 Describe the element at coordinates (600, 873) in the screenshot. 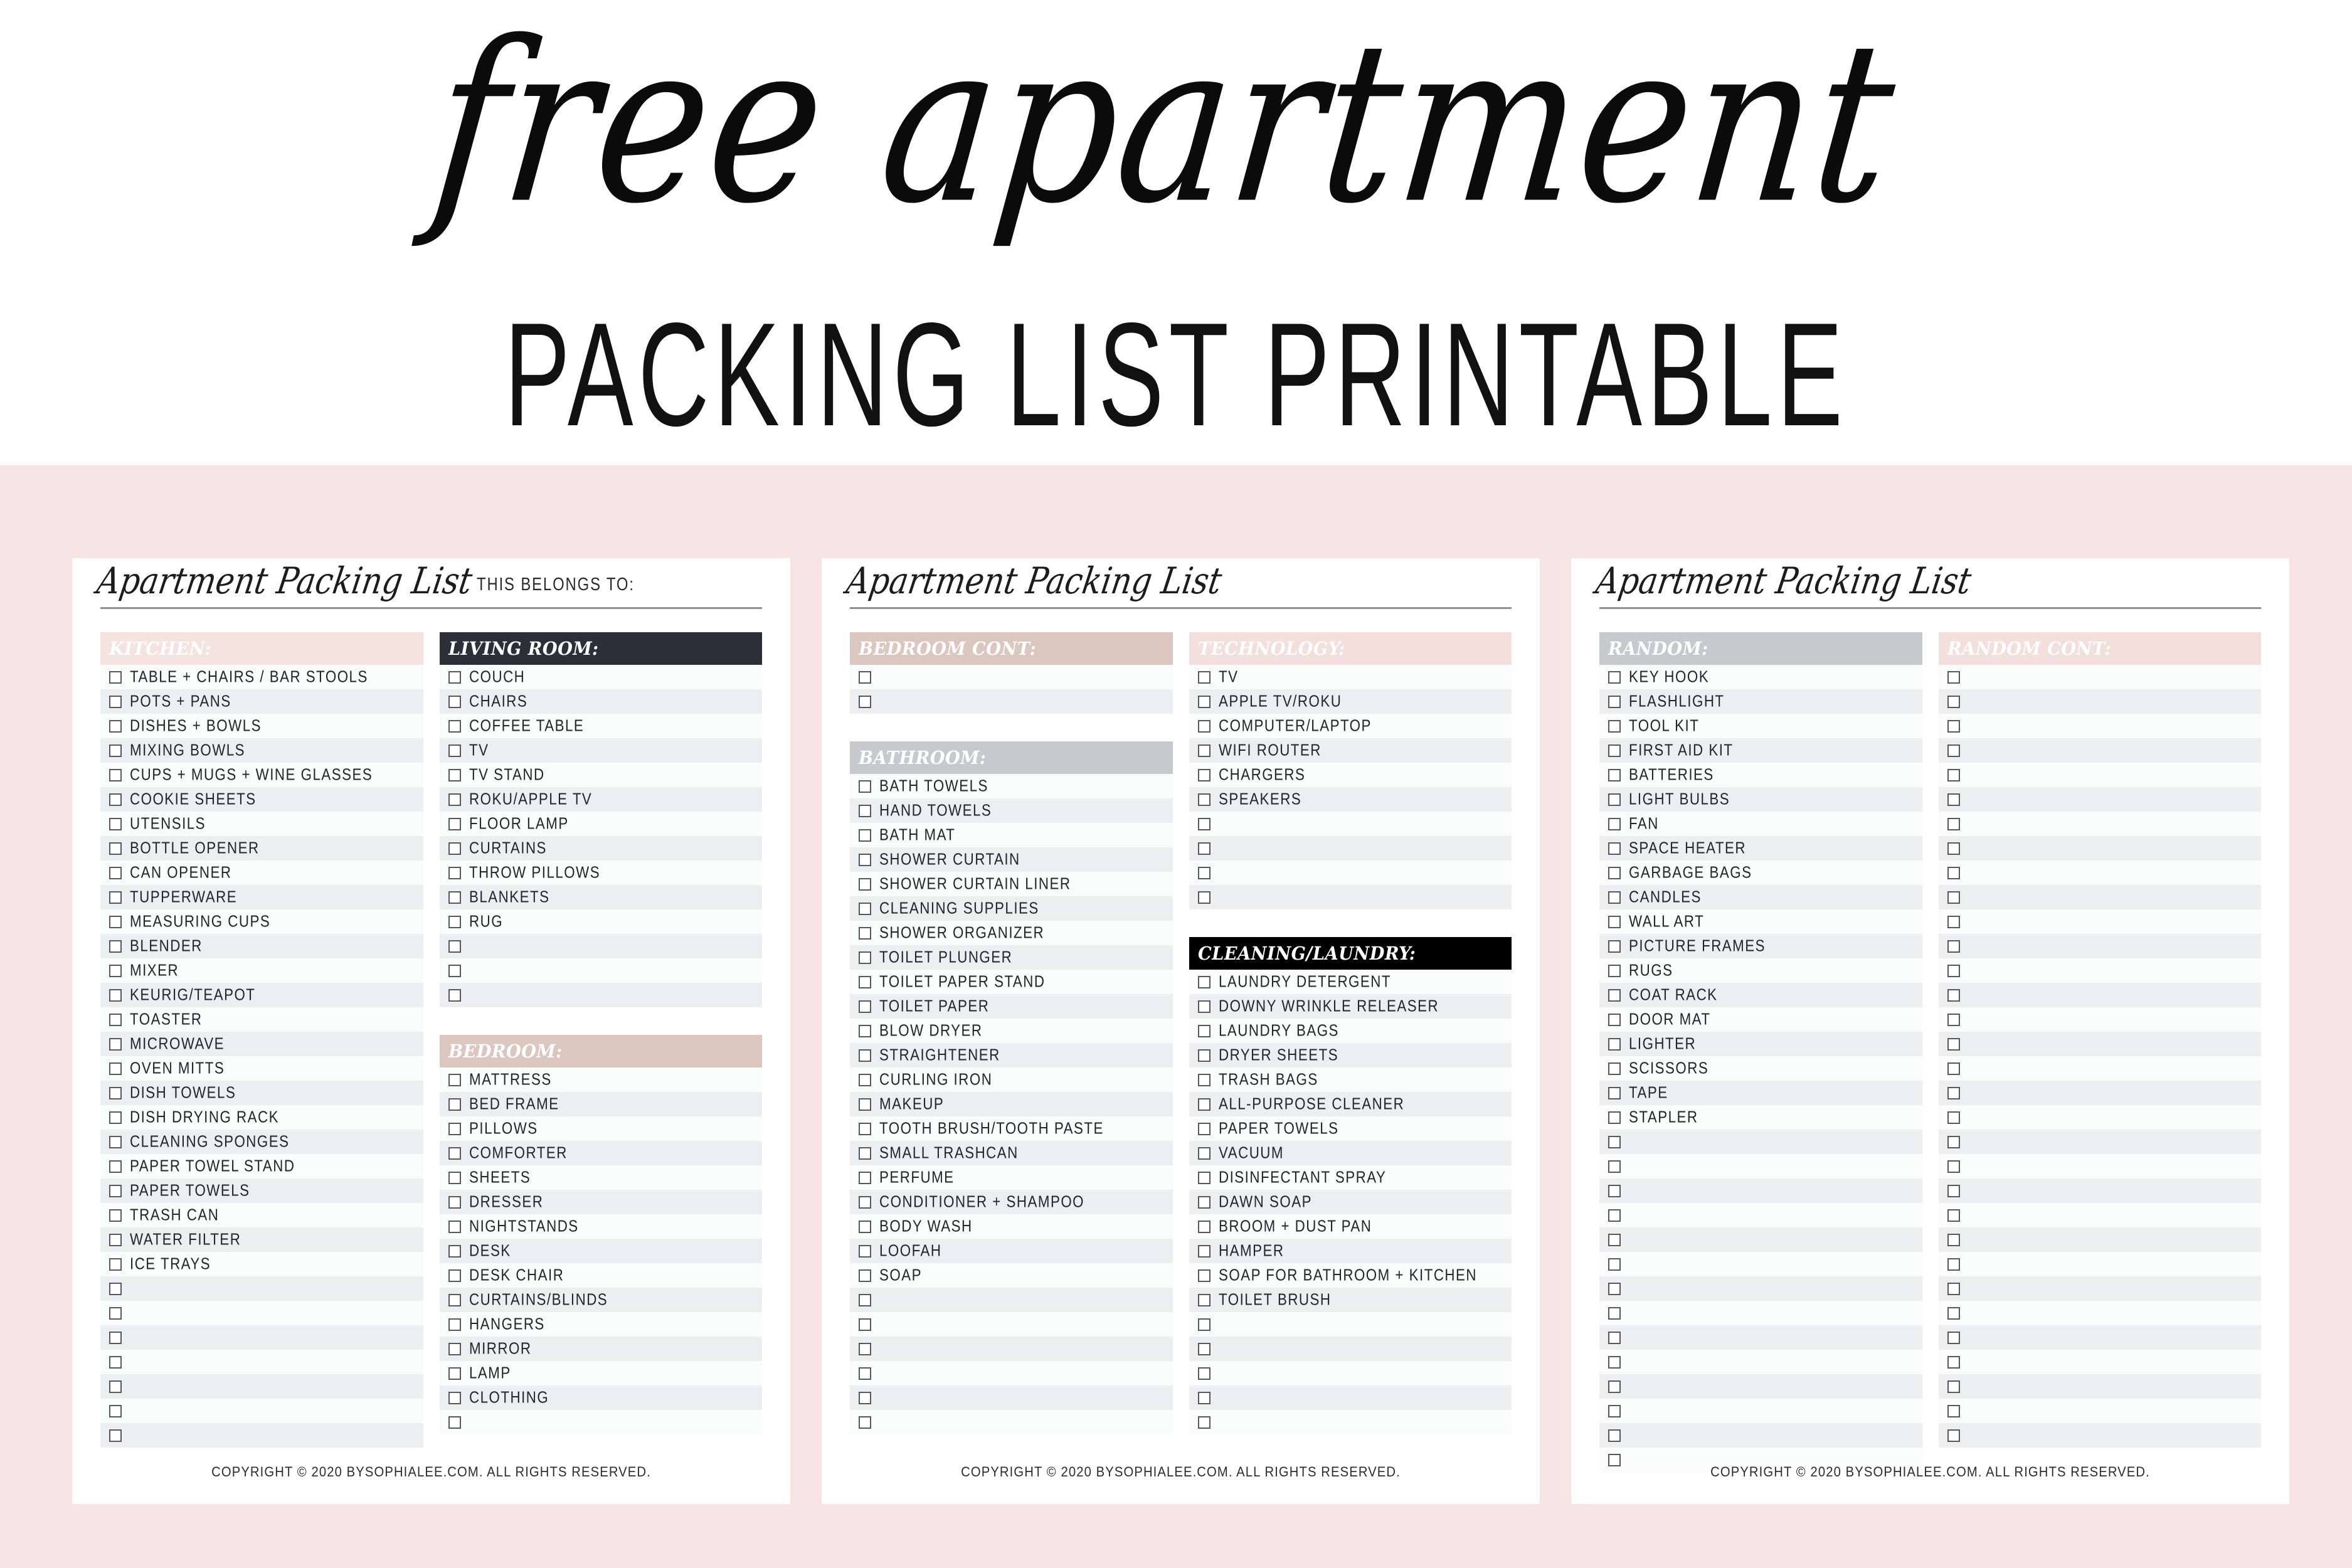

I see `checklist-row: THROW PILLOWS` at that location.